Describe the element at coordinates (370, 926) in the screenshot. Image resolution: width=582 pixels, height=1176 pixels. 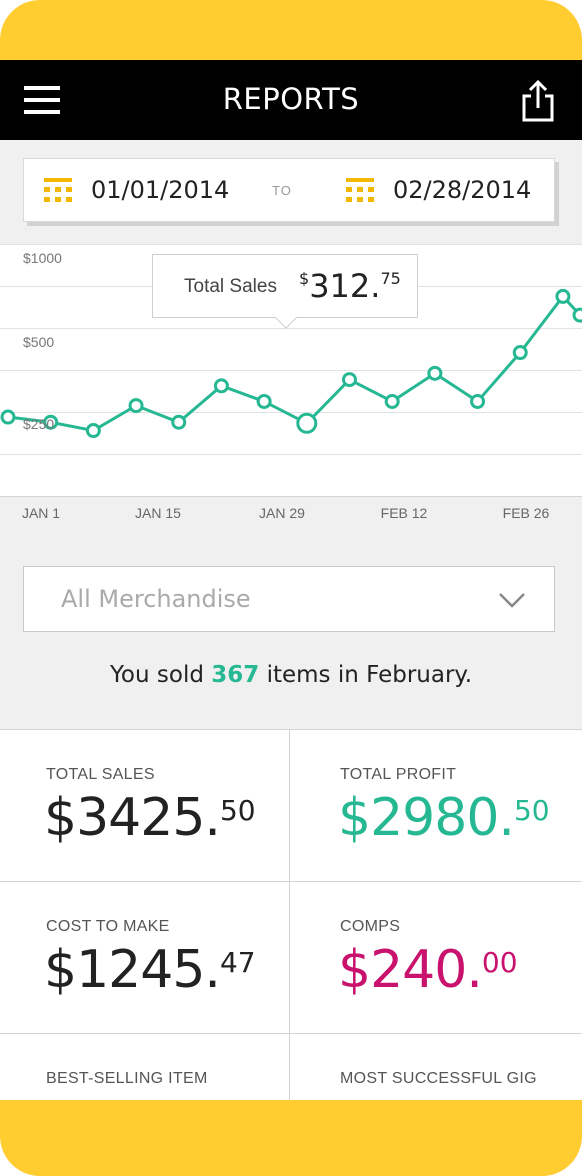
I see `stat-label: COMPS` at that location.